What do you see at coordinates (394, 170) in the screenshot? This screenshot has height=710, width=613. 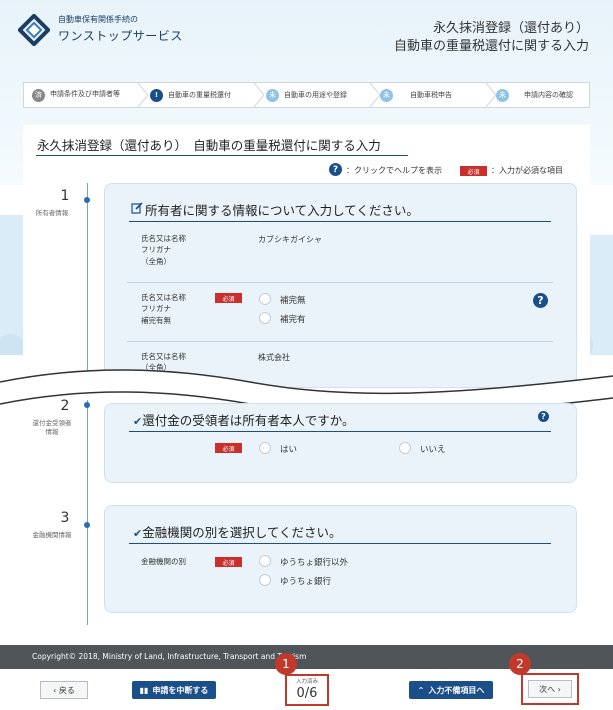 I see `help-legend-text: ：クリックでヘルプを表示` at bounding box center [394, 170].